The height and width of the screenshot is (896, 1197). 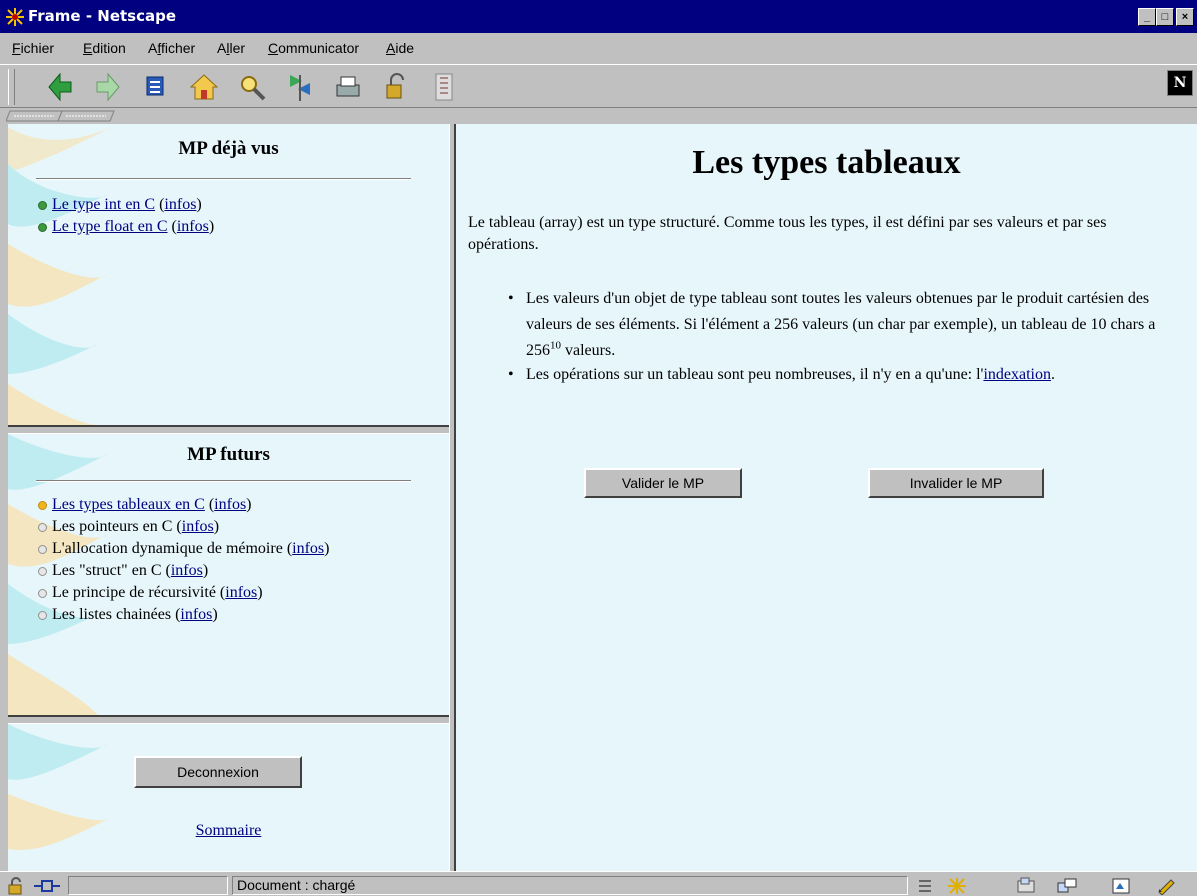 I want to click on seen-heading: MP déjà vus, so click(x=228, y=148).